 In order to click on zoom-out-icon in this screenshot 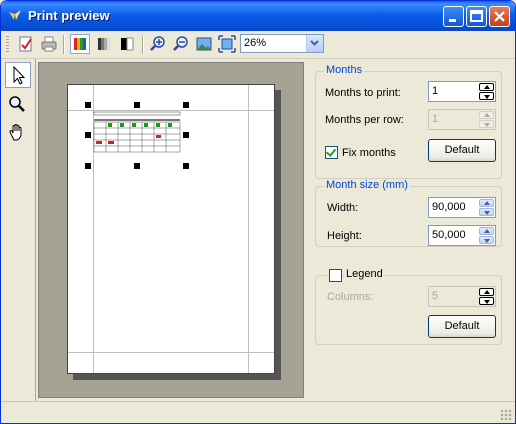, I will do `click(181, 44)`.